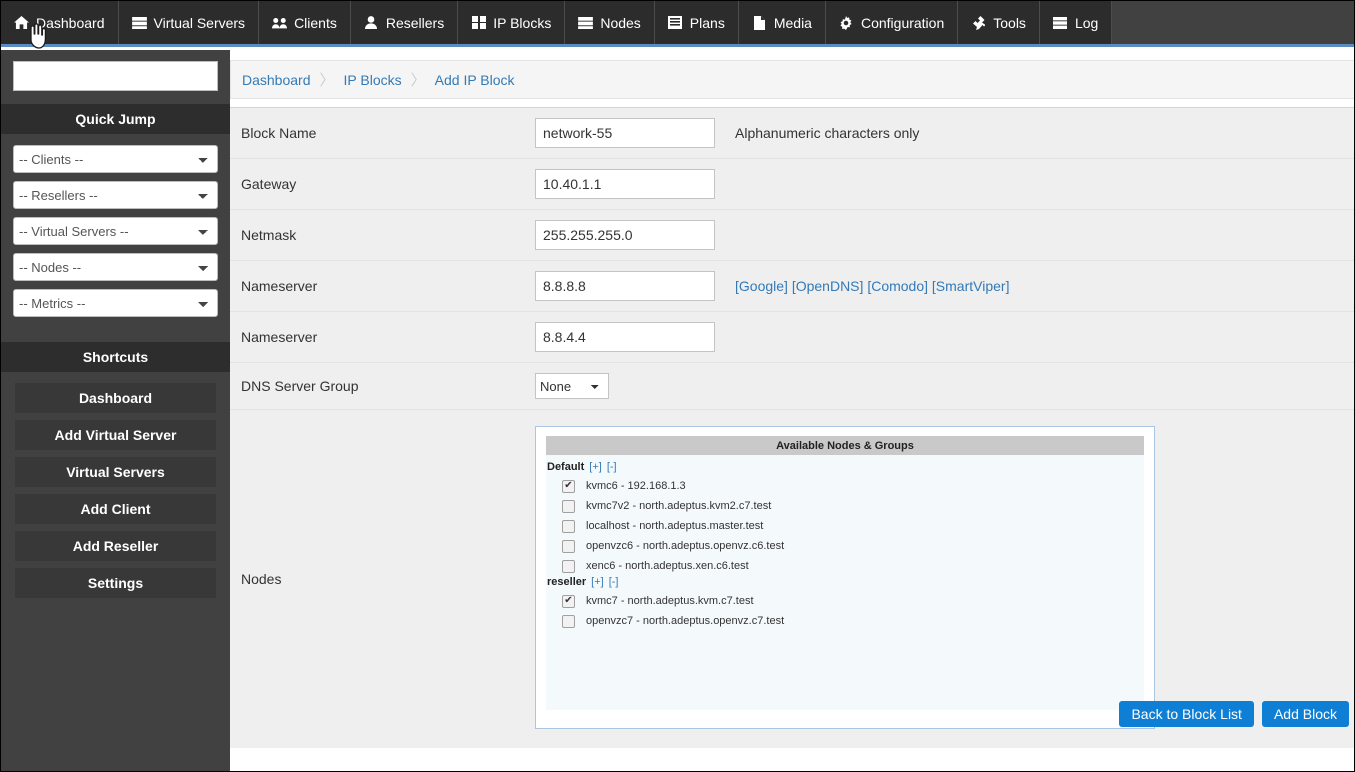  Describe the element at coordinates (478, 22) in the screenshot. I see `grid-icon` at that location.